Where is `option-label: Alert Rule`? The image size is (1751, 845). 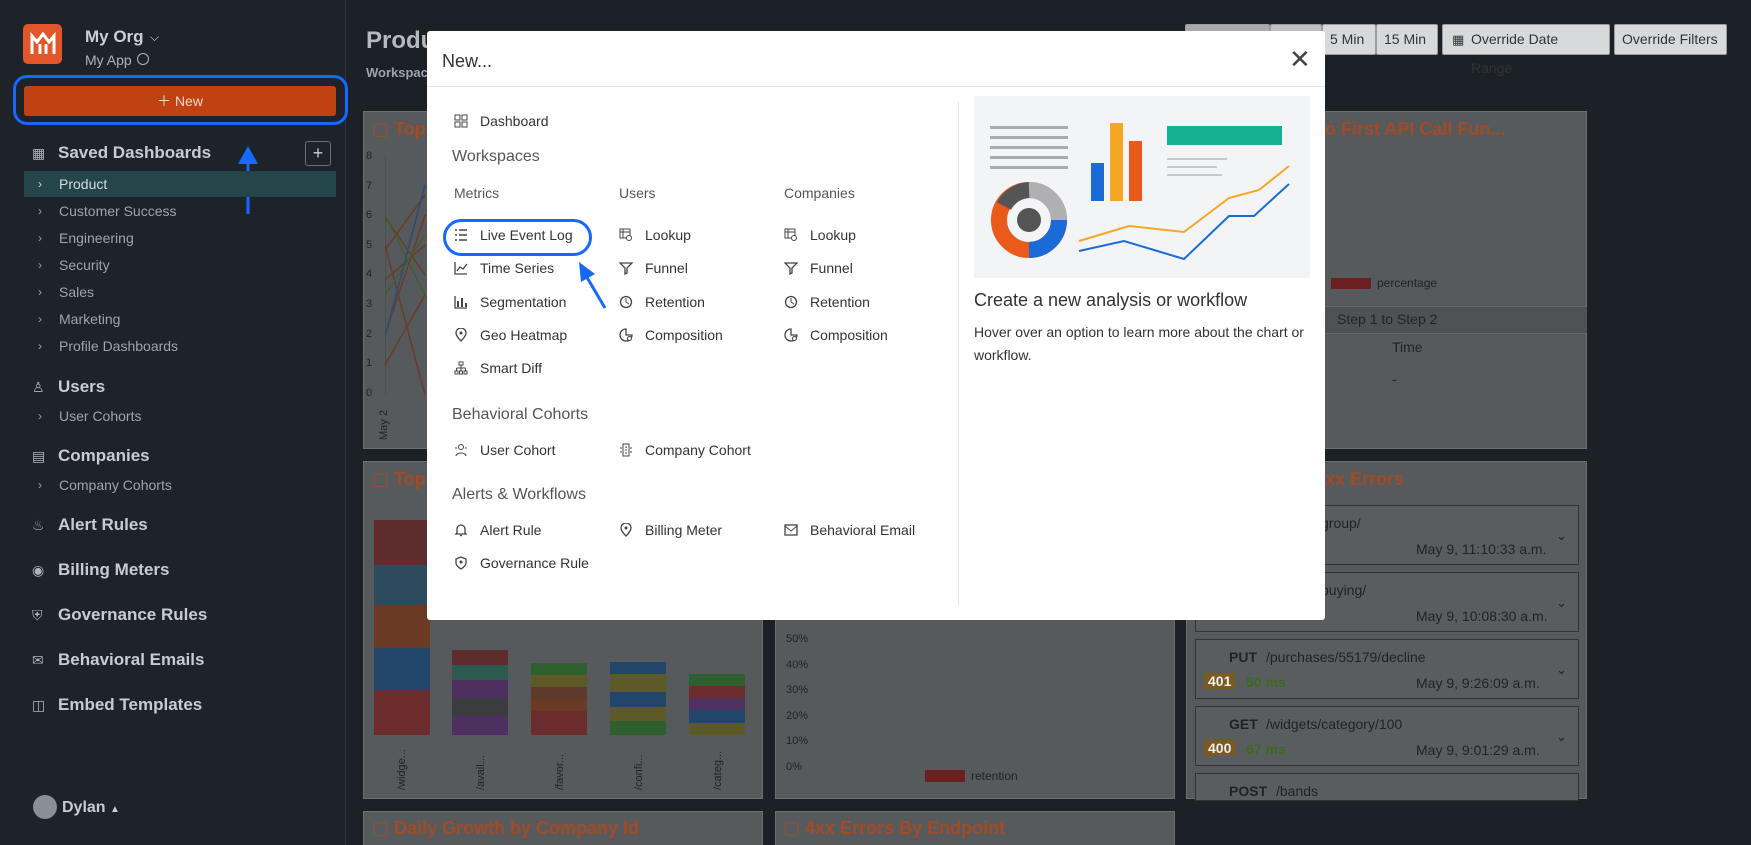 option-label: Alert Rule is located at coordinates (511, 530).